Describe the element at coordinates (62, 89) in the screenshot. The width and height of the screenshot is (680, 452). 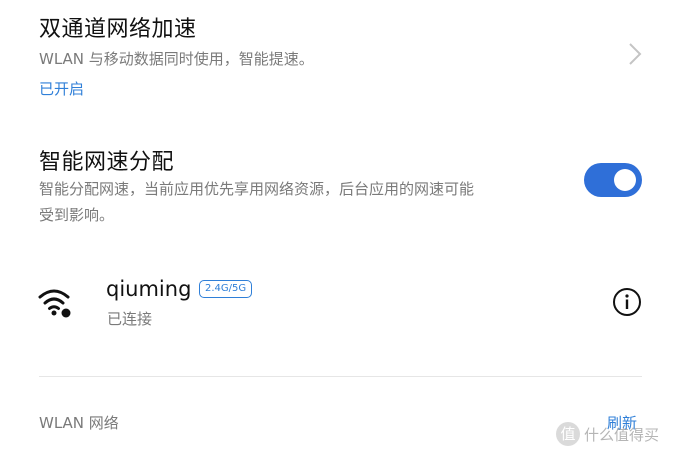
I see `dual-channel-status: 已开启` at that location.